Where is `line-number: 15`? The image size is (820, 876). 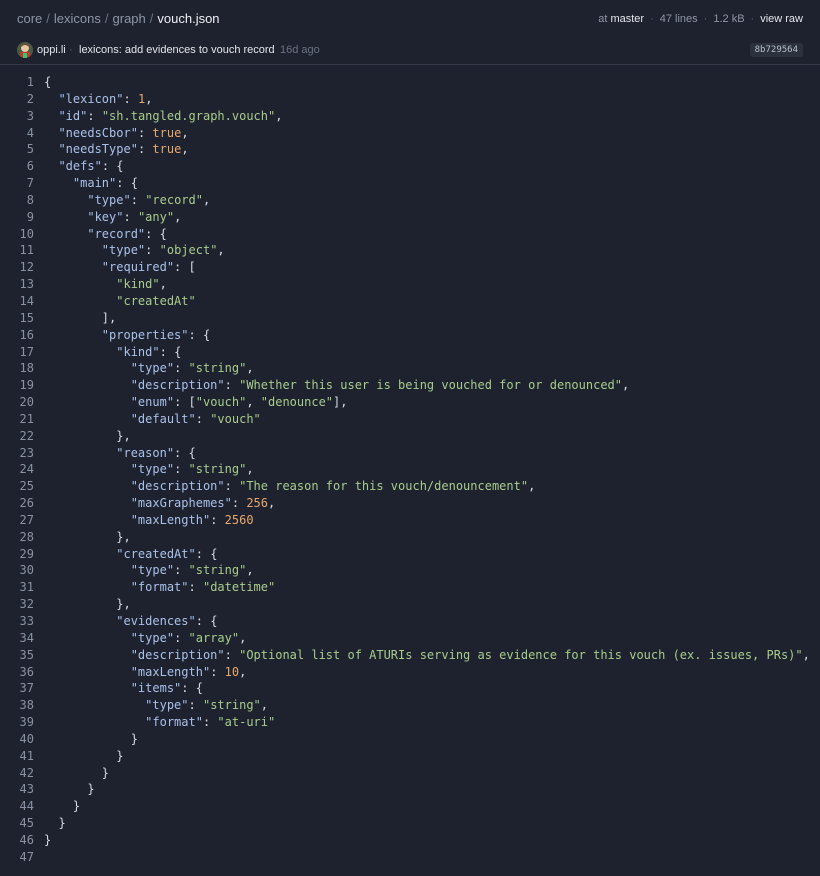
line-number: 15 is located at coordinates (17, 318).